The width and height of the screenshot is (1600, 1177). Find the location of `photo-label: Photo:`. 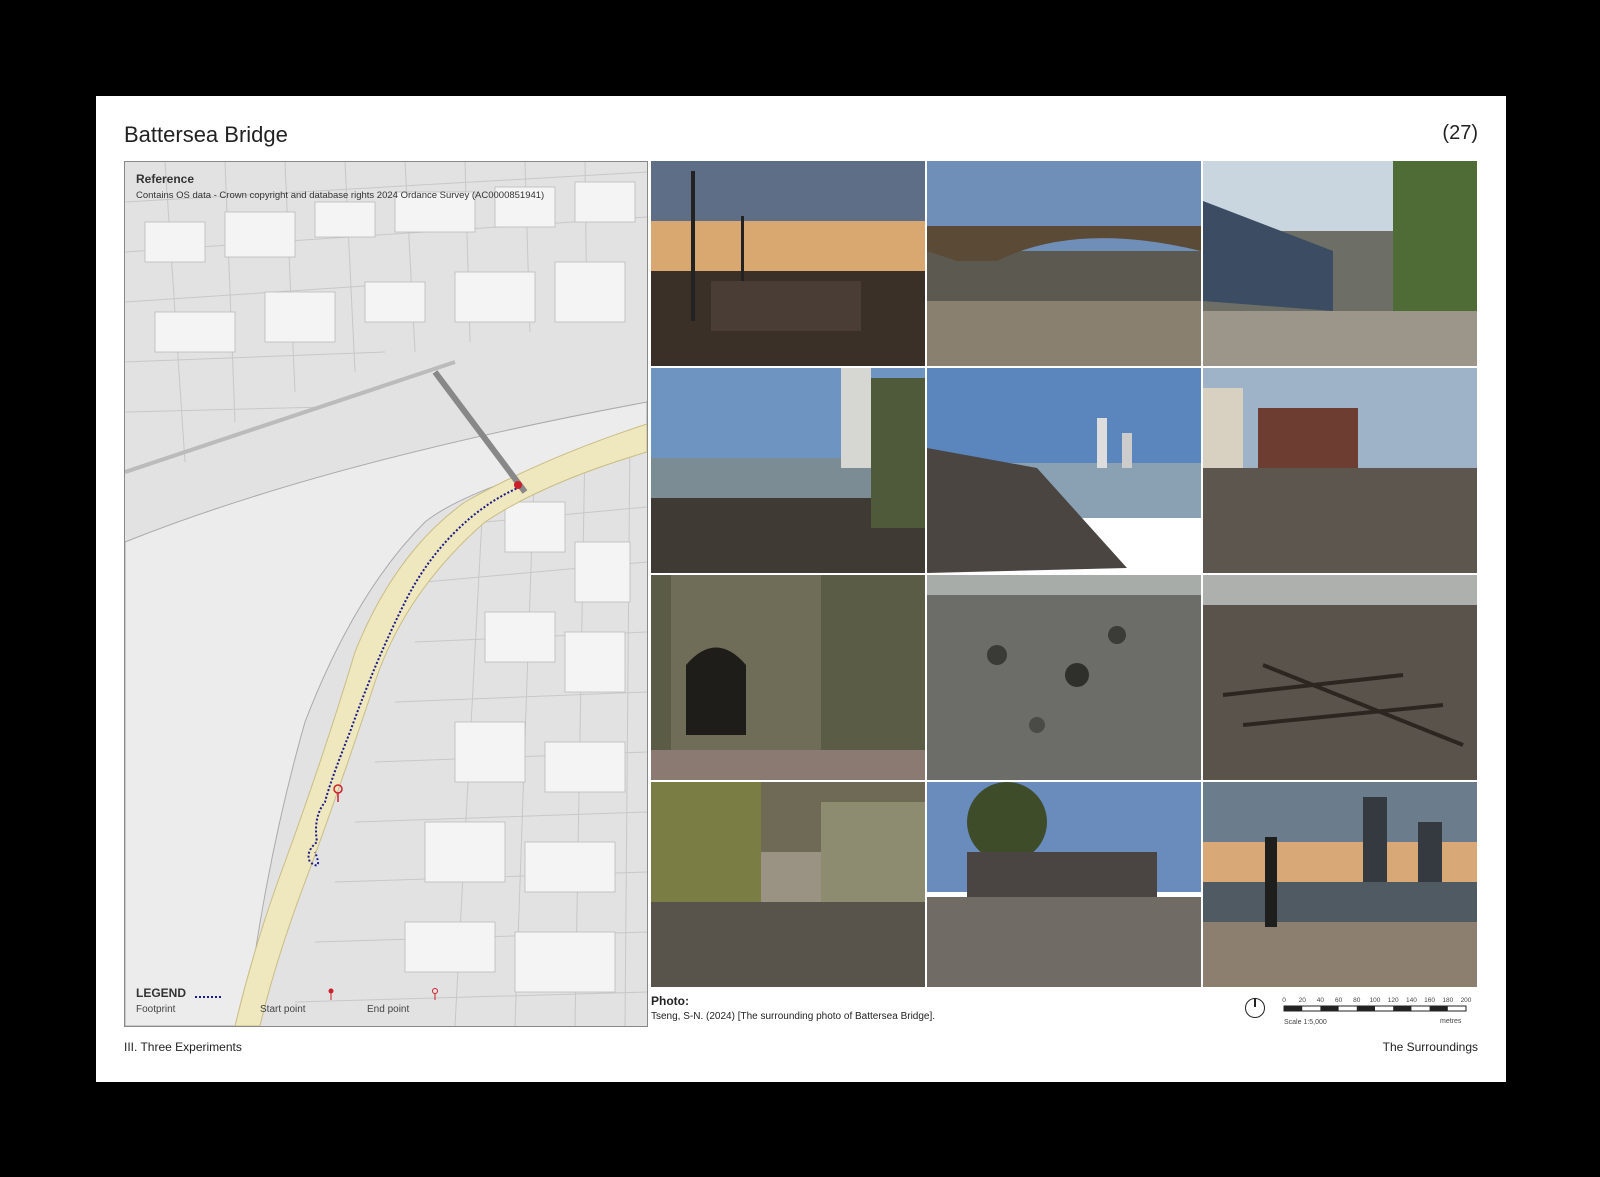

photo-label: Photo: is located at coordinates (670, 1001).